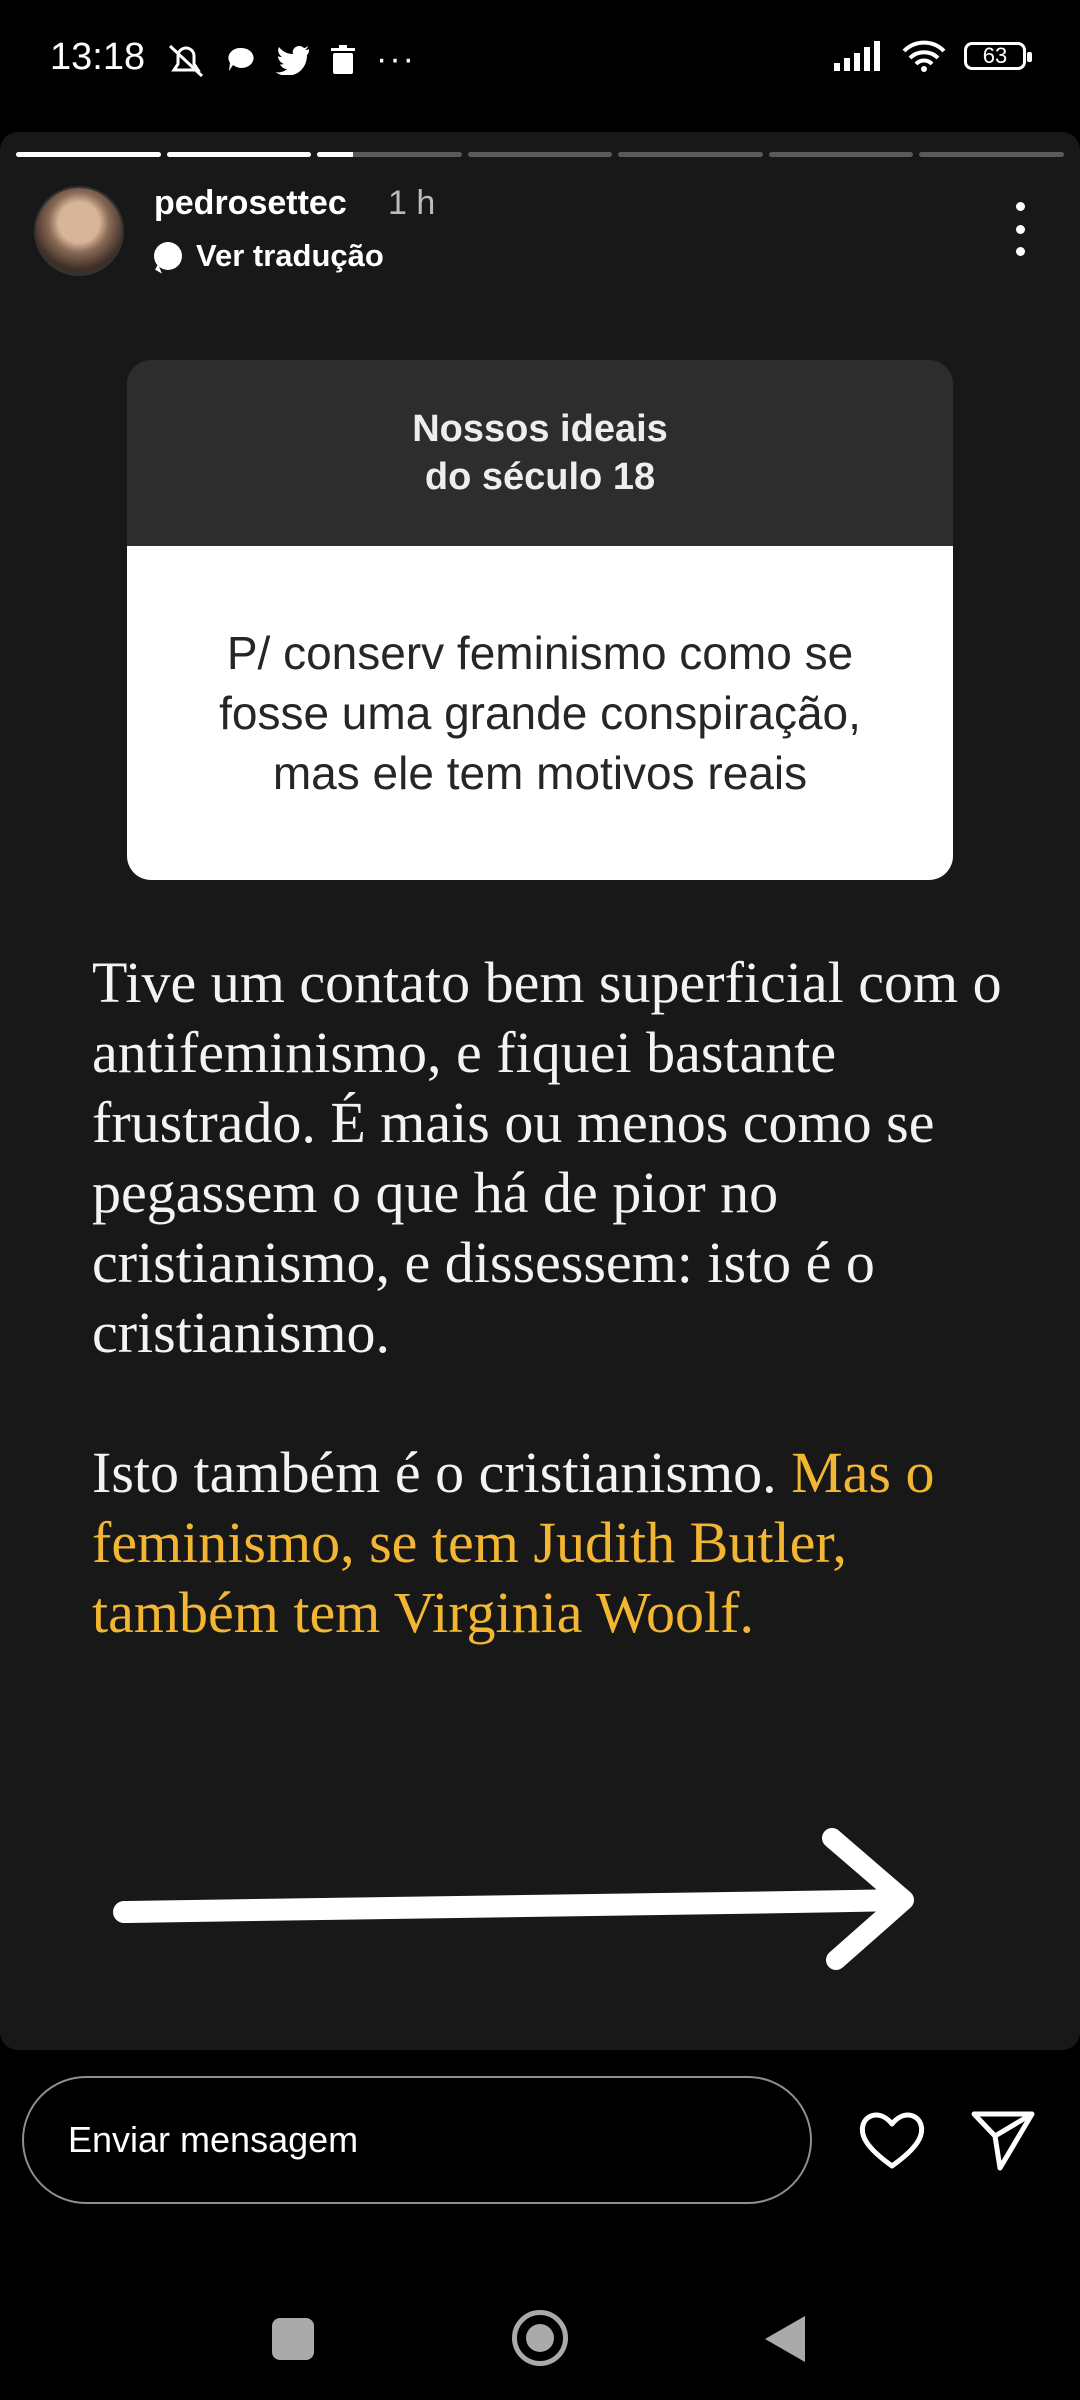 Image resolution: width=1080 pixels, height=2400 pixels. I want to click on more-options-icon, so click(1020, 229).